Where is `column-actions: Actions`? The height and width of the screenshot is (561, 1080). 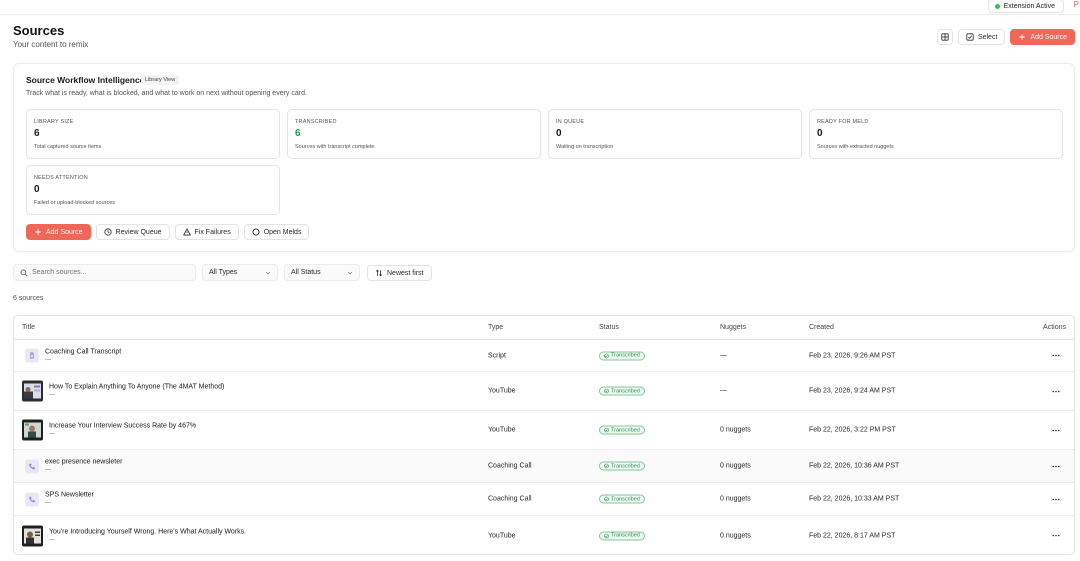
column-actions: Actions is located at coordinates (1054, 327).